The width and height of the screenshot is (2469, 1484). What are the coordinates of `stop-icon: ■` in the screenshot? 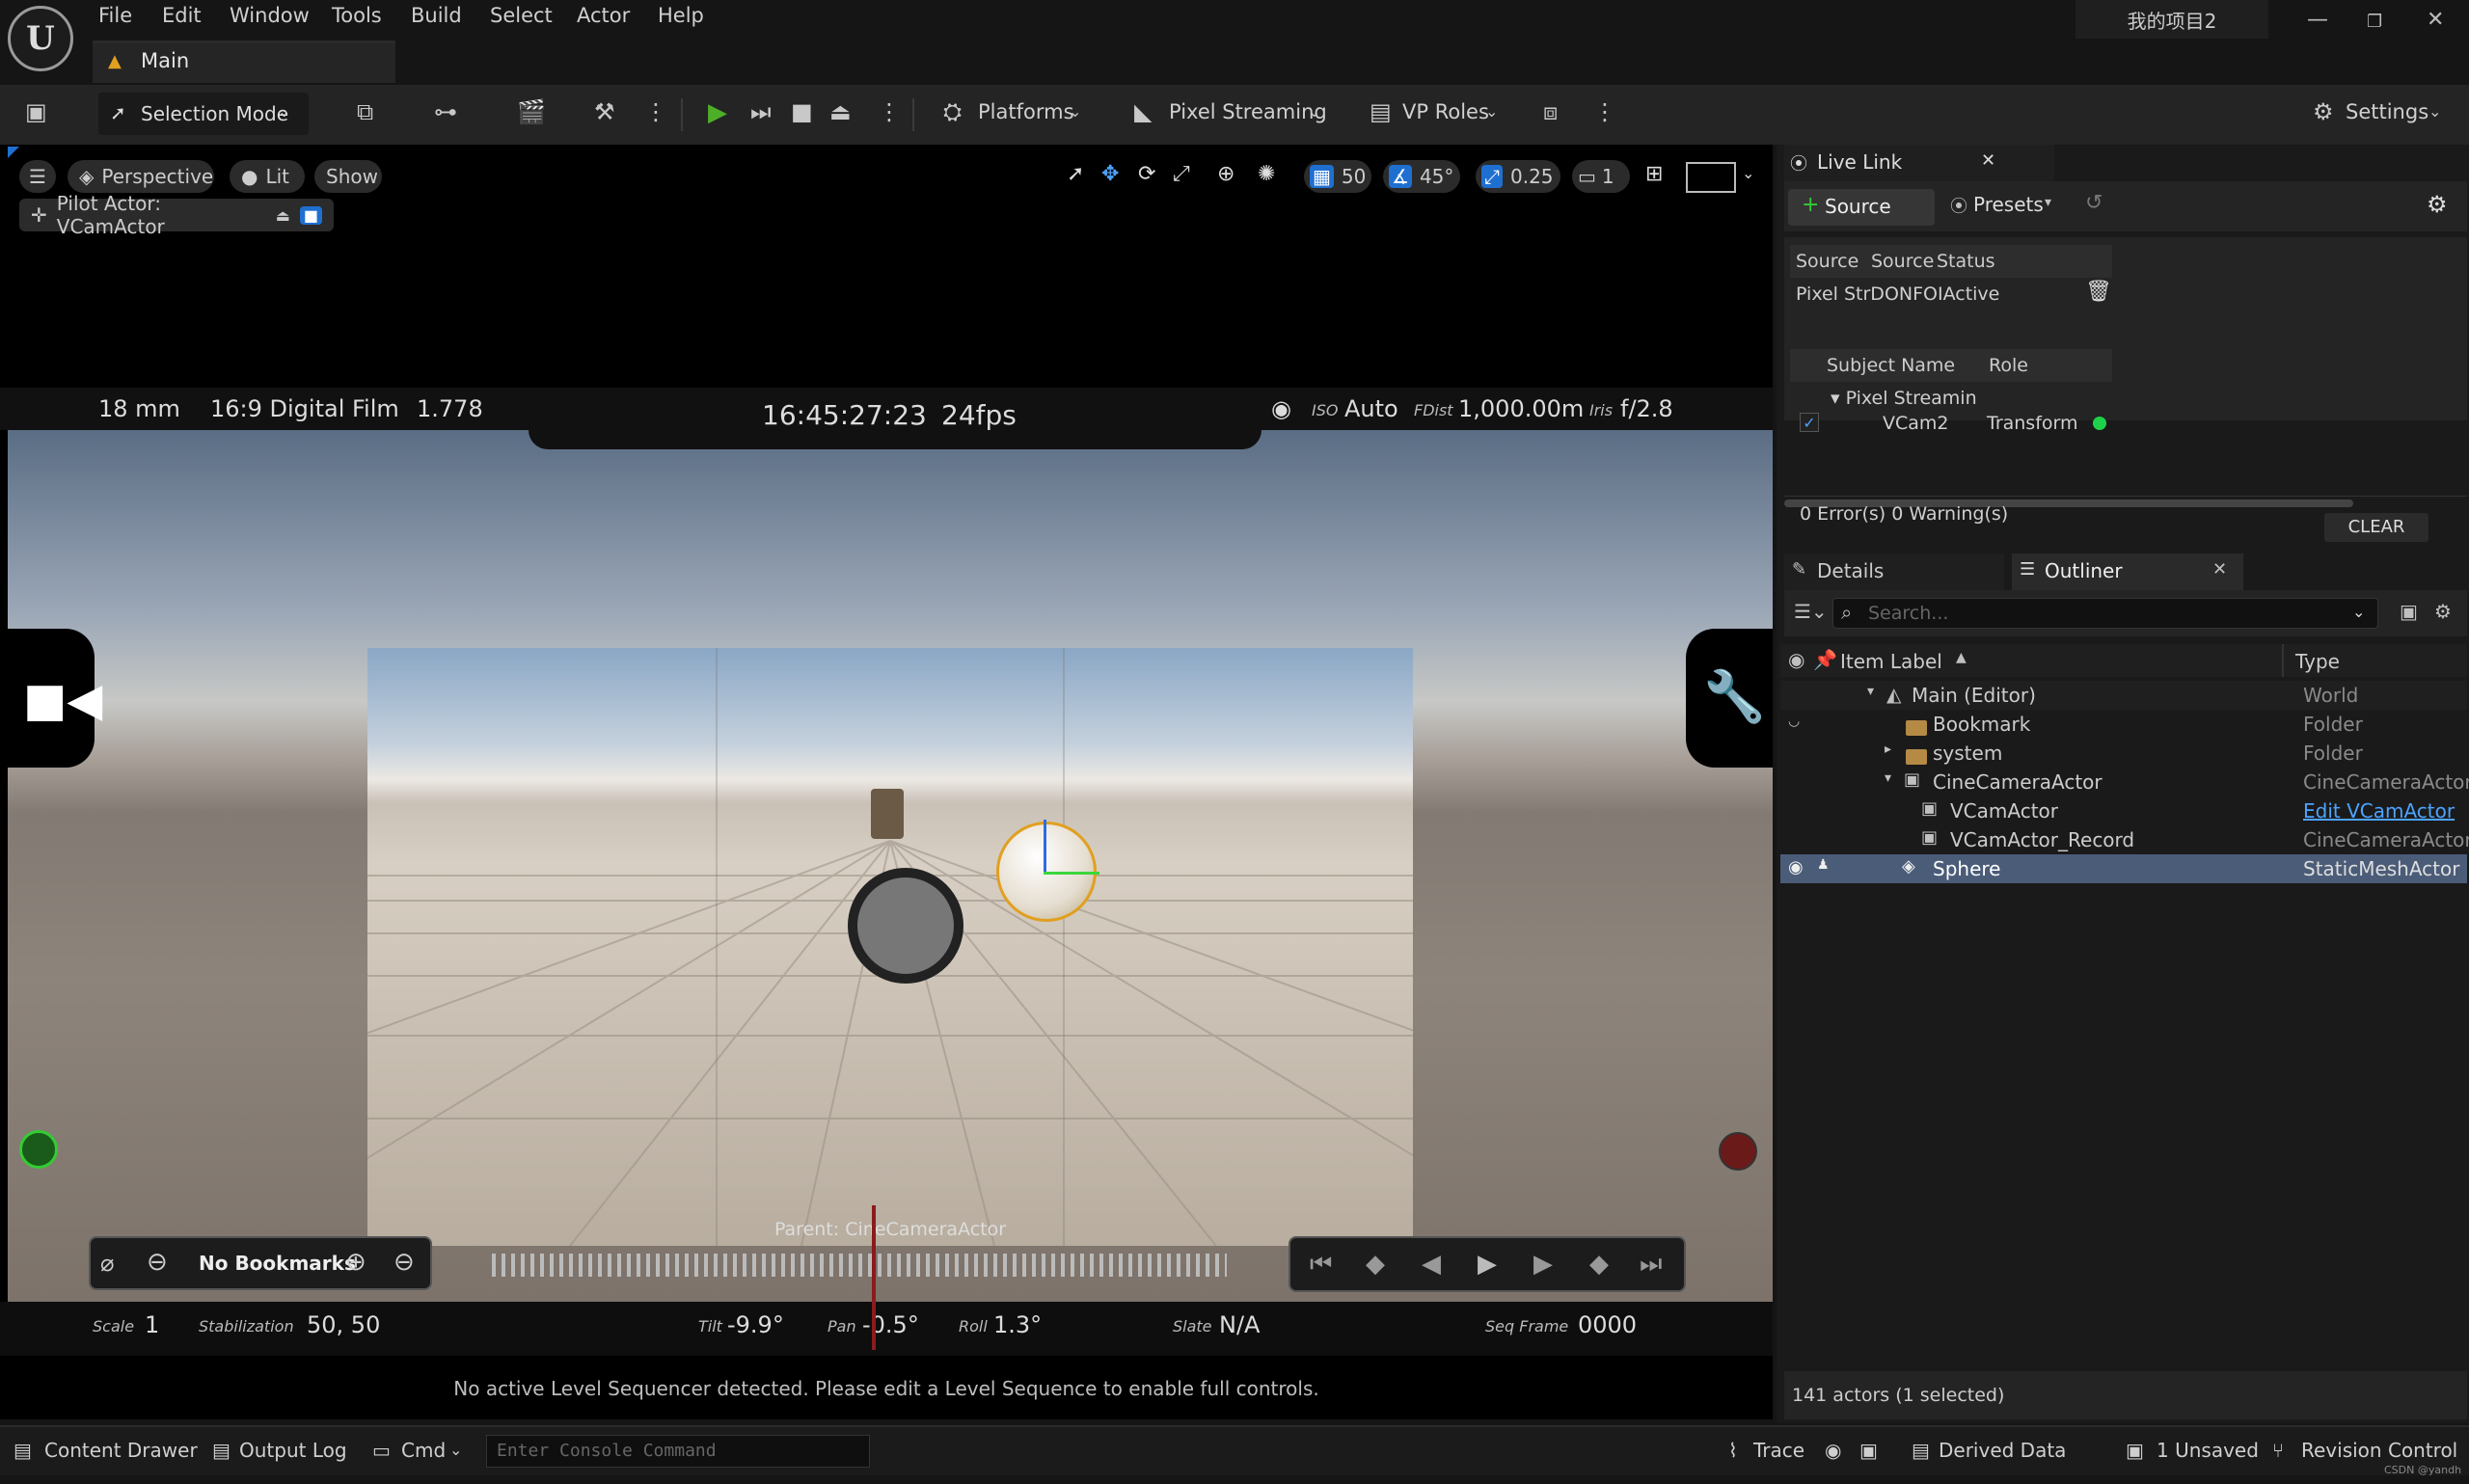 It's located at (802, 111).